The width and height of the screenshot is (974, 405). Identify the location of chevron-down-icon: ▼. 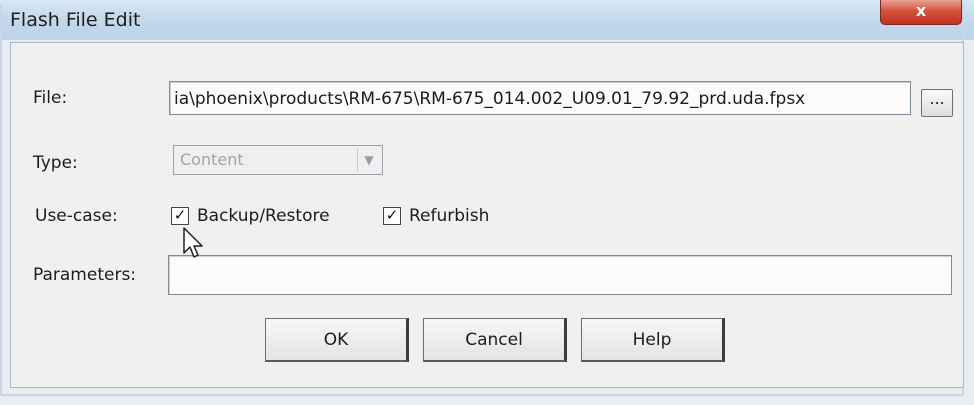
(368, 160).